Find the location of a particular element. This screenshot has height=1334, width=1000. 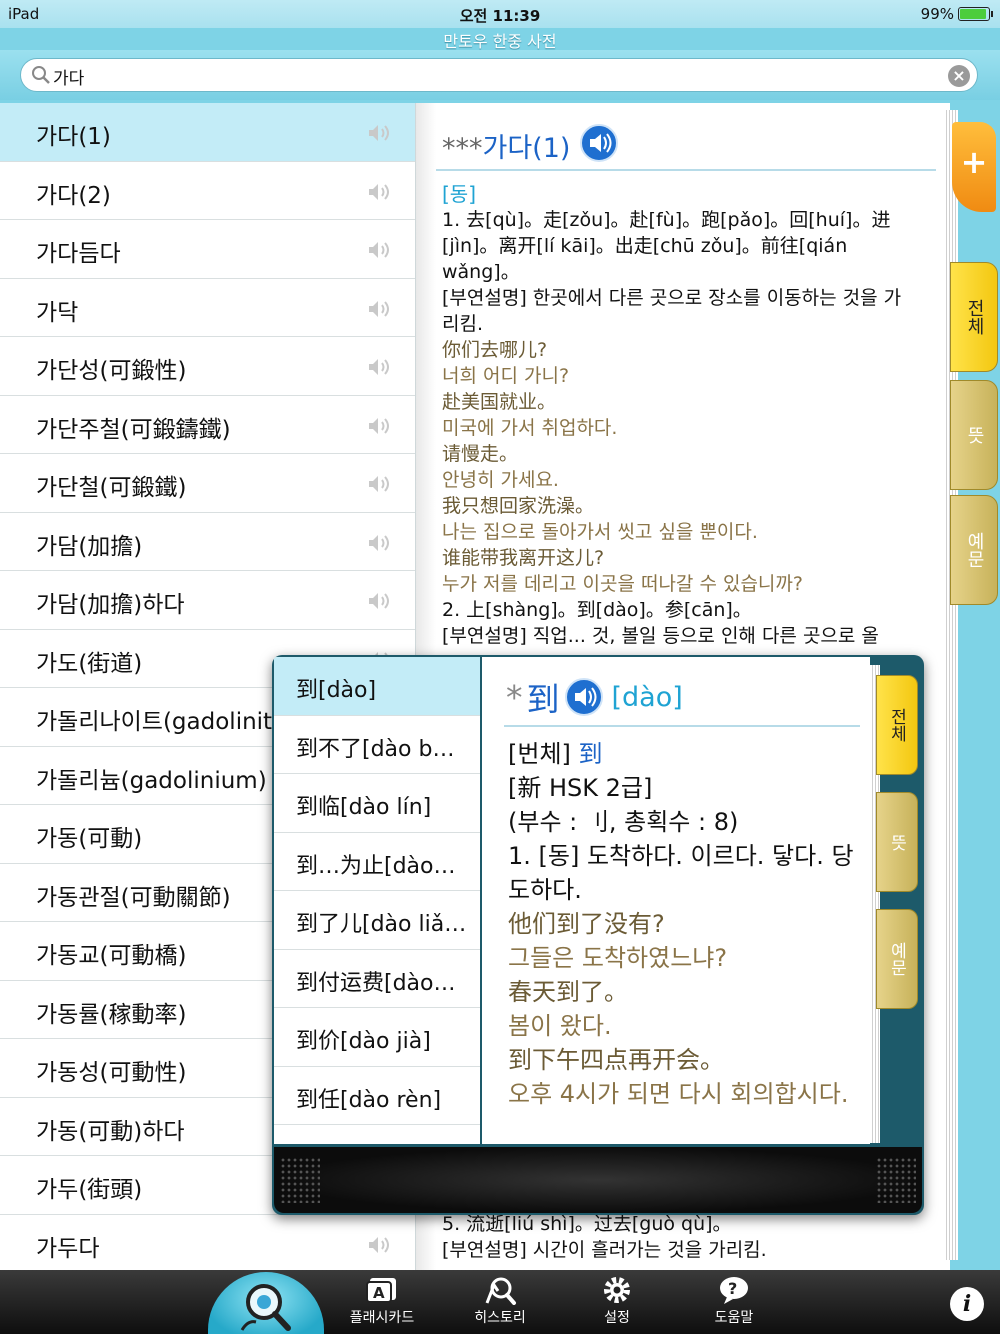

add-bookmark-button: + is located at coordinates (974, 167).